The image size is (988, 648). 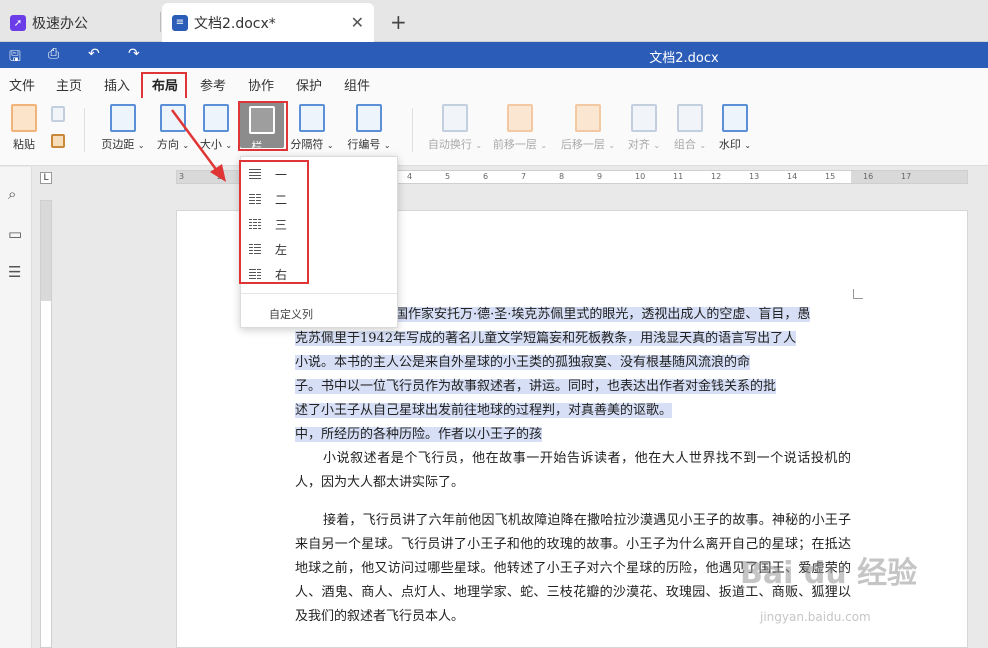 I want to click on tab-document: ≡ 文档2.docx* ✕, so click(x=268, y=22).